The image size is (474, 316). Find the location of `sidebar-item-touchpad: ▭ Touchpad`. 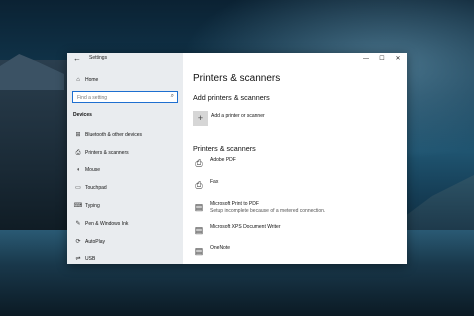

sidebar-item-touchpad: ▭ Touchpad is located at coordinates (125, 188).